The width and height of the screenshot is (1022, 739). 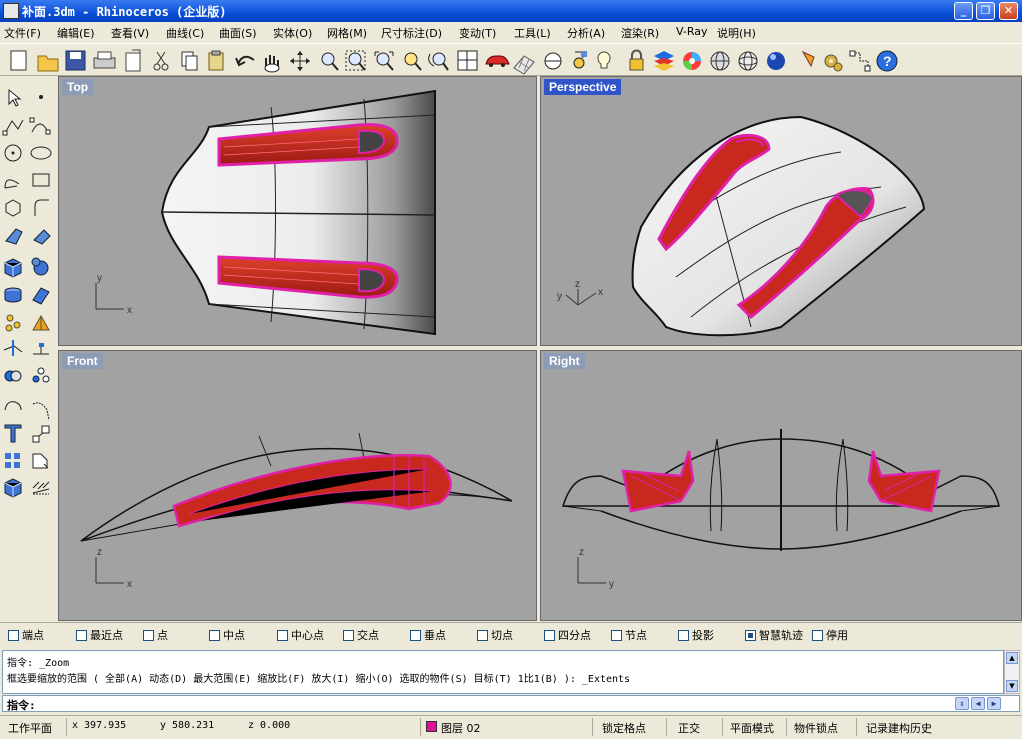 I want to click on cut-icon, so click(x=161, y=61).